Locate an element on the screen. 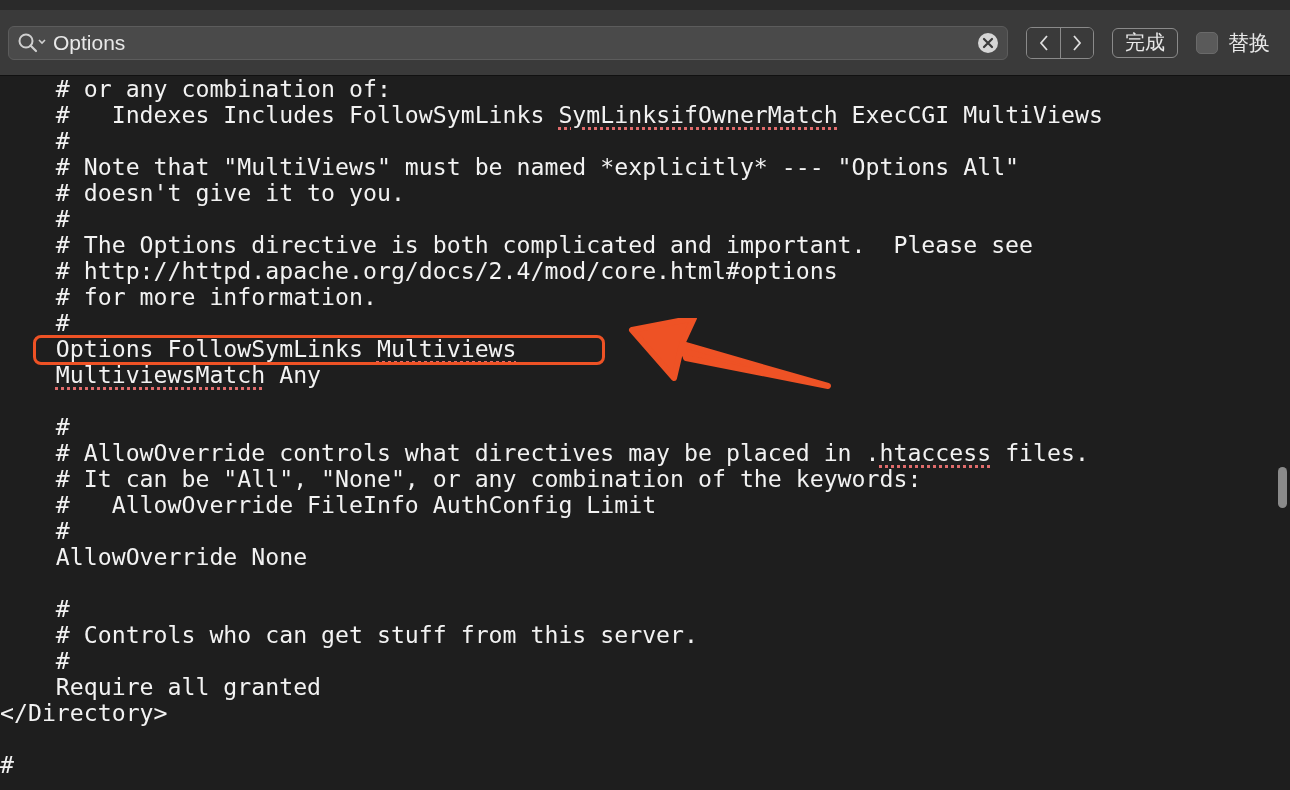 This screenshot has height=790, width=1290. code-line: MultiviewsMatch Any is located at coordinates (188, 374).